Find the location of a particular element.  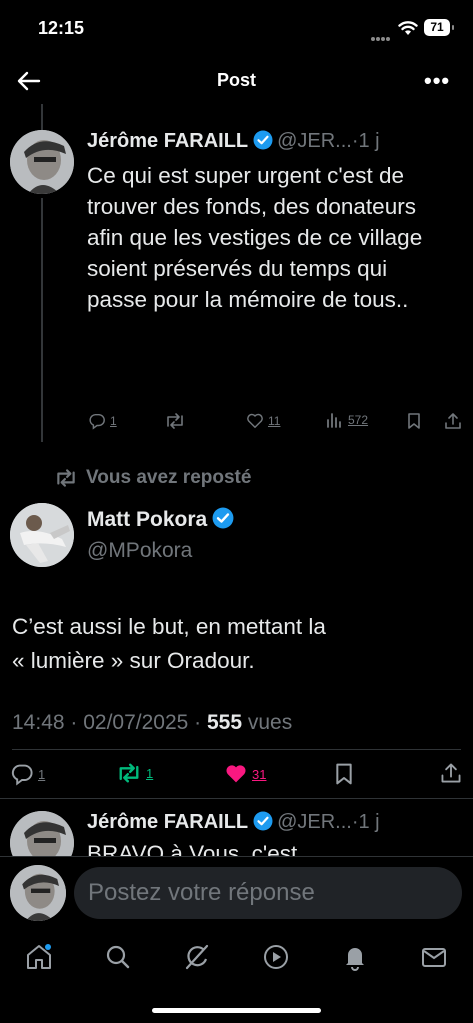

like-count: 31 is located at coordinates (259, 774).